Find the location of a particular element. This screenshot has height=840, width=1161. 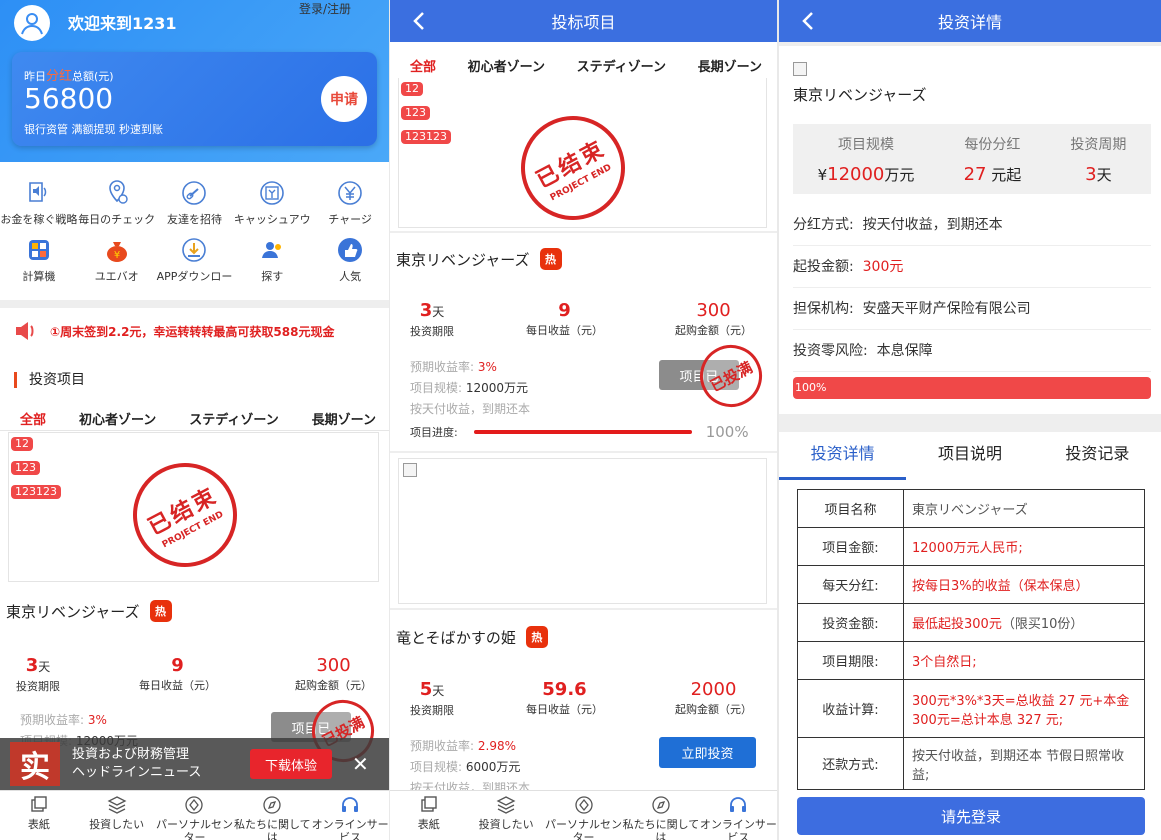

table-row: 每天分红: 按每日3%的收益（保本保息） is located at coordinates (971, 584).